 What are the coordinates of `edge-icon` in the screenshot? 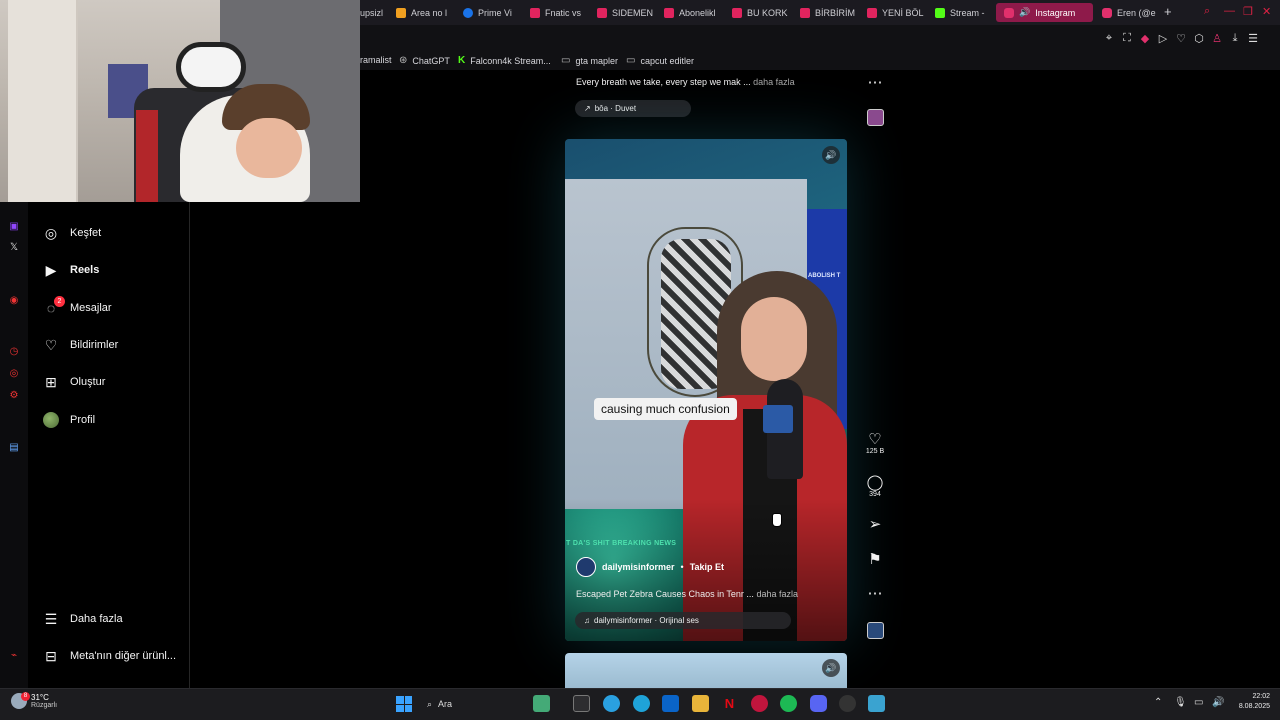 It's located at (641, 703).